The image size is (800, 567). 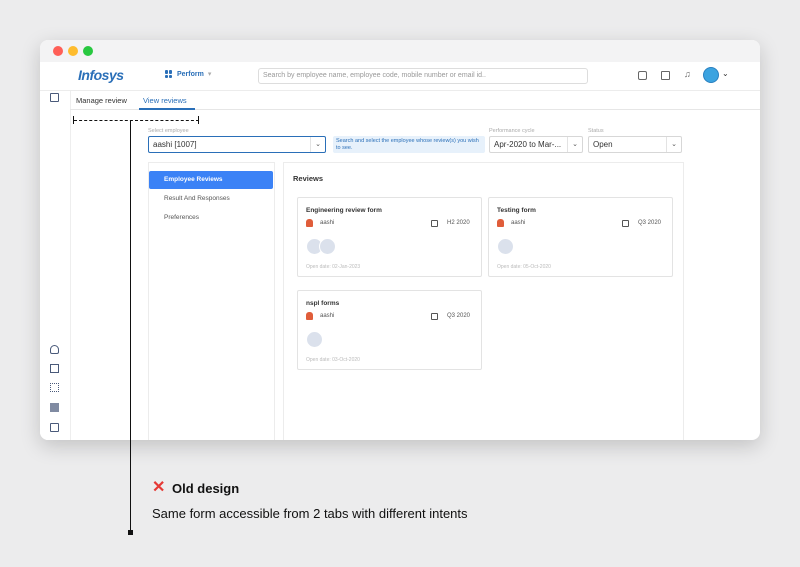 What do you see at coordinates (603, 144) in the screenshot?
I see `status-value: Open` at bounding box center [603, 144].